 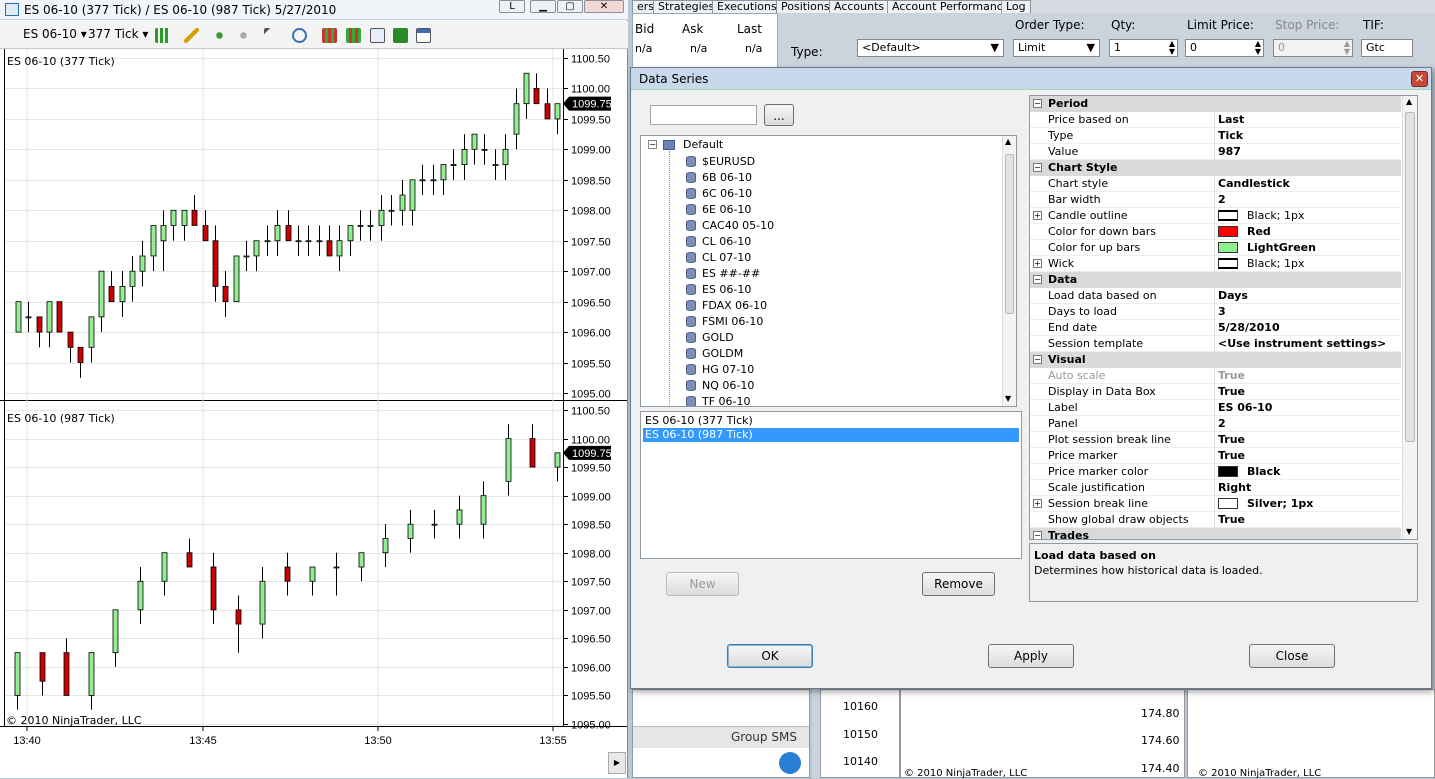 What do you see at coordinates (951, 6) in the screenshot?
I see `tab-account-performance: Account Performance` at bounding box center [951, 6].